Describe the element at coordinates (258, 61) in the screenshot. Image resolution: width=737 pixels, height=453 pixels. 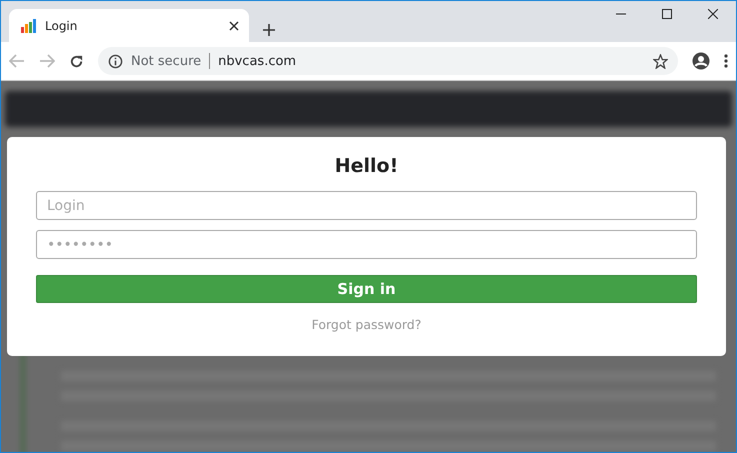
I see `url-text: nbvcas.com` at that location.